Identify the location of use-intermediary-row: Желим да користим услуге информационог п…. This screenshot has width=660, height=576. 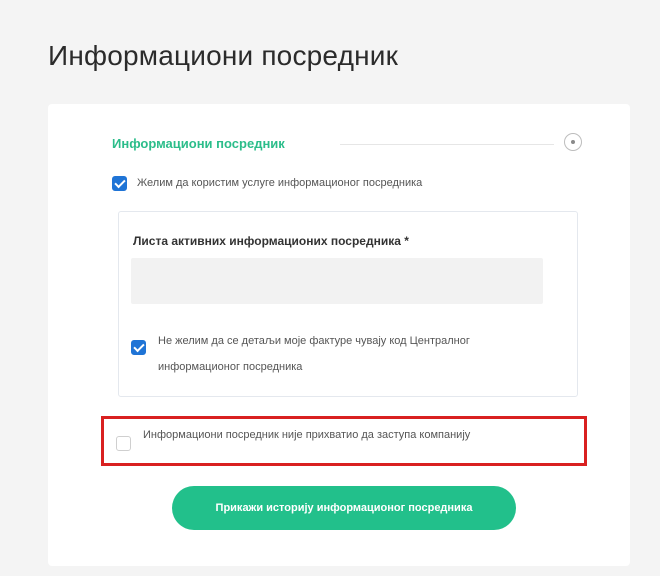
(267, 183).